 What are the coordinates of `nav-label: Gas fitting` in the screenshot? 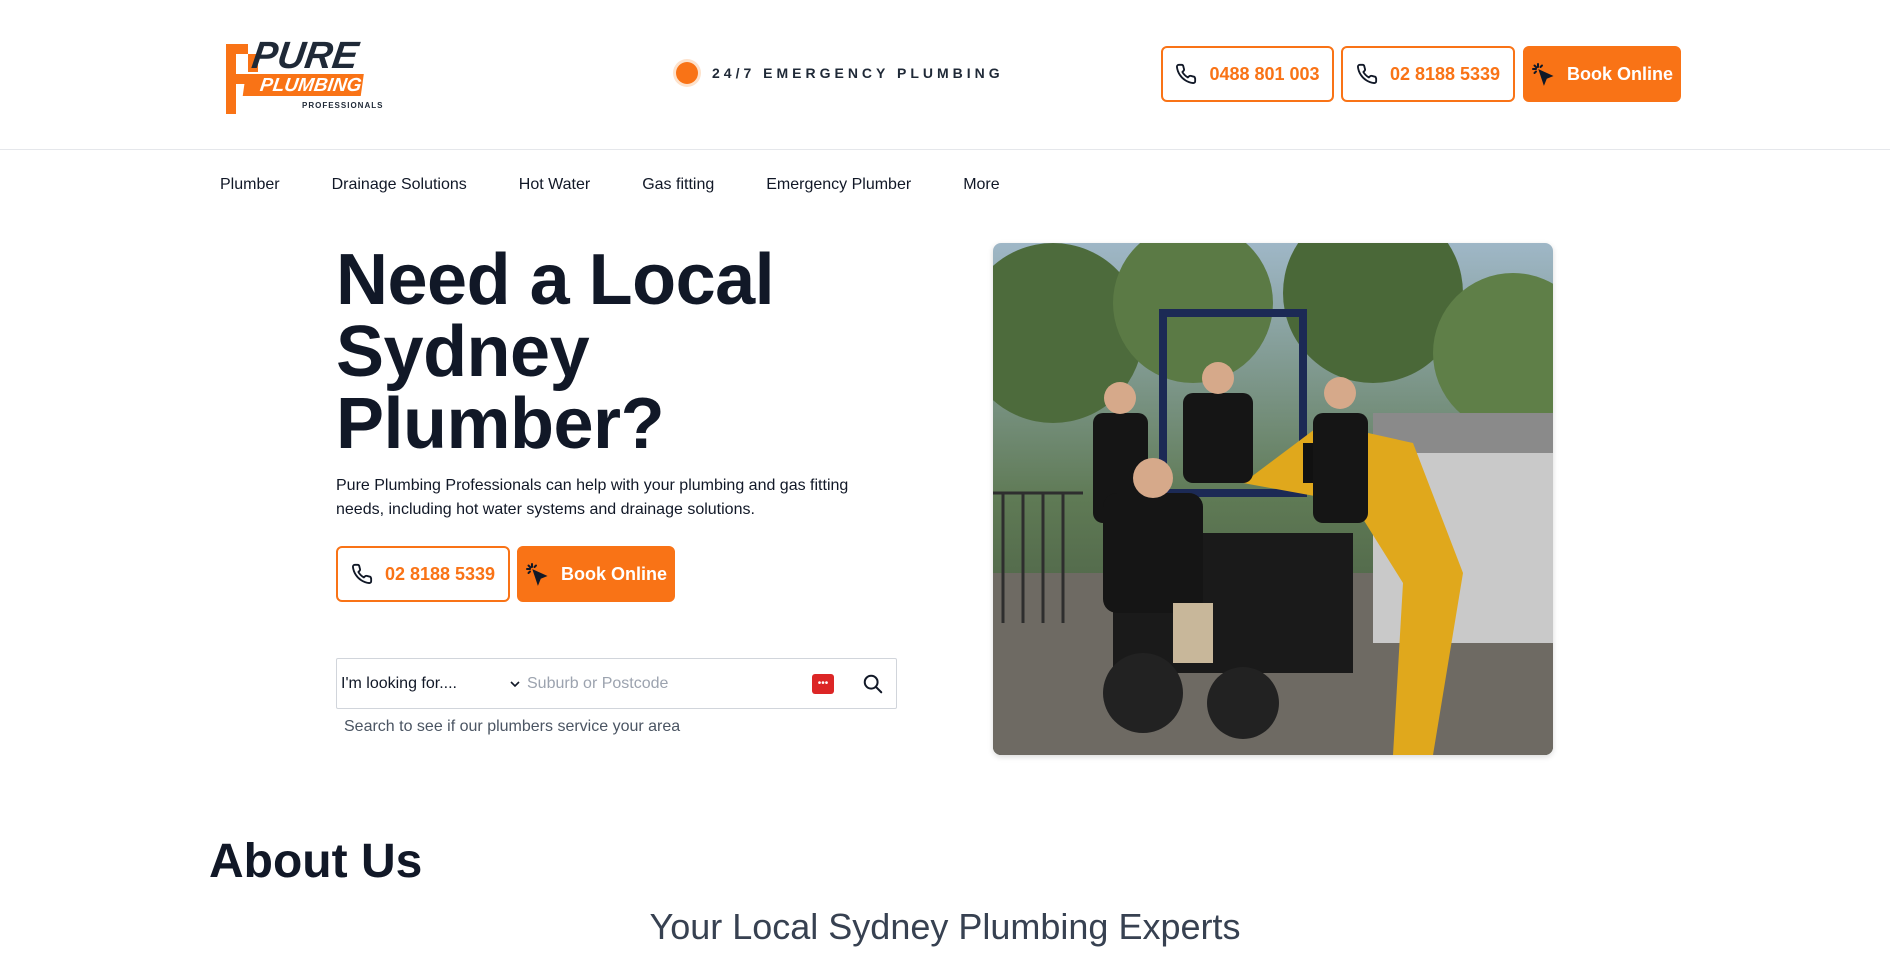 It's located at (678, 184).